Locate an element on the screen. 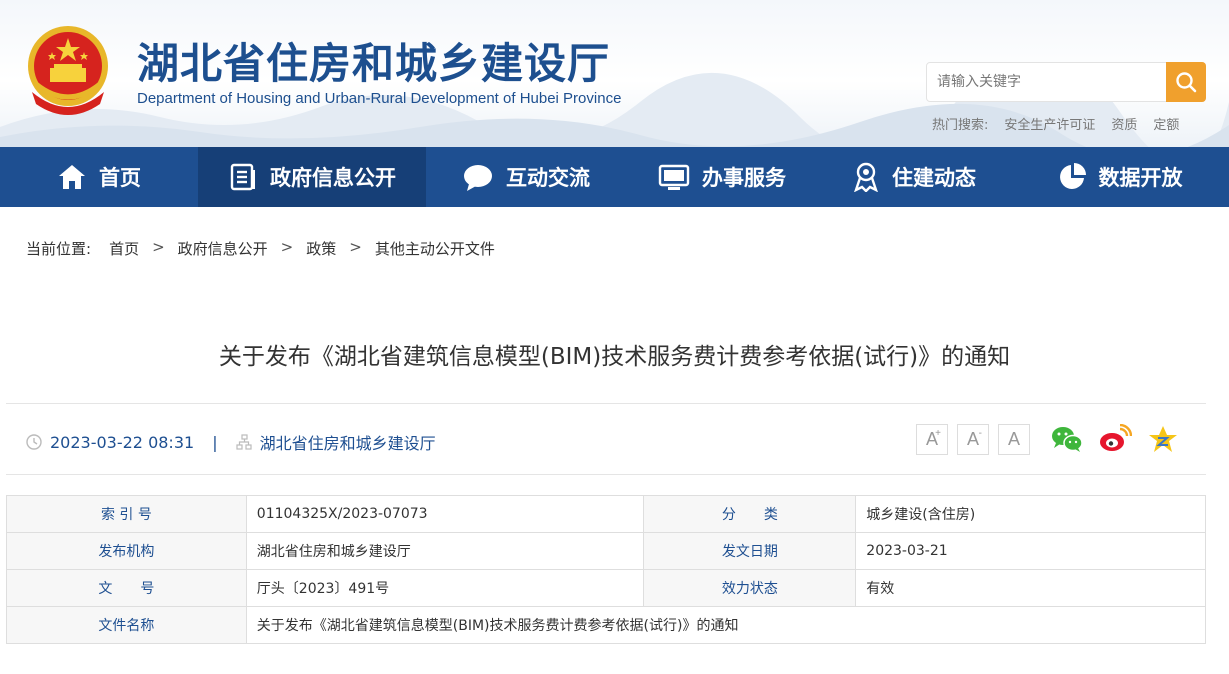 This screenshot has height=674, width=1229. table-row: 发布机构 湖北省住房和城乡建设厅 发文日期 2023-03-21 is located at coordinates (606, 551).